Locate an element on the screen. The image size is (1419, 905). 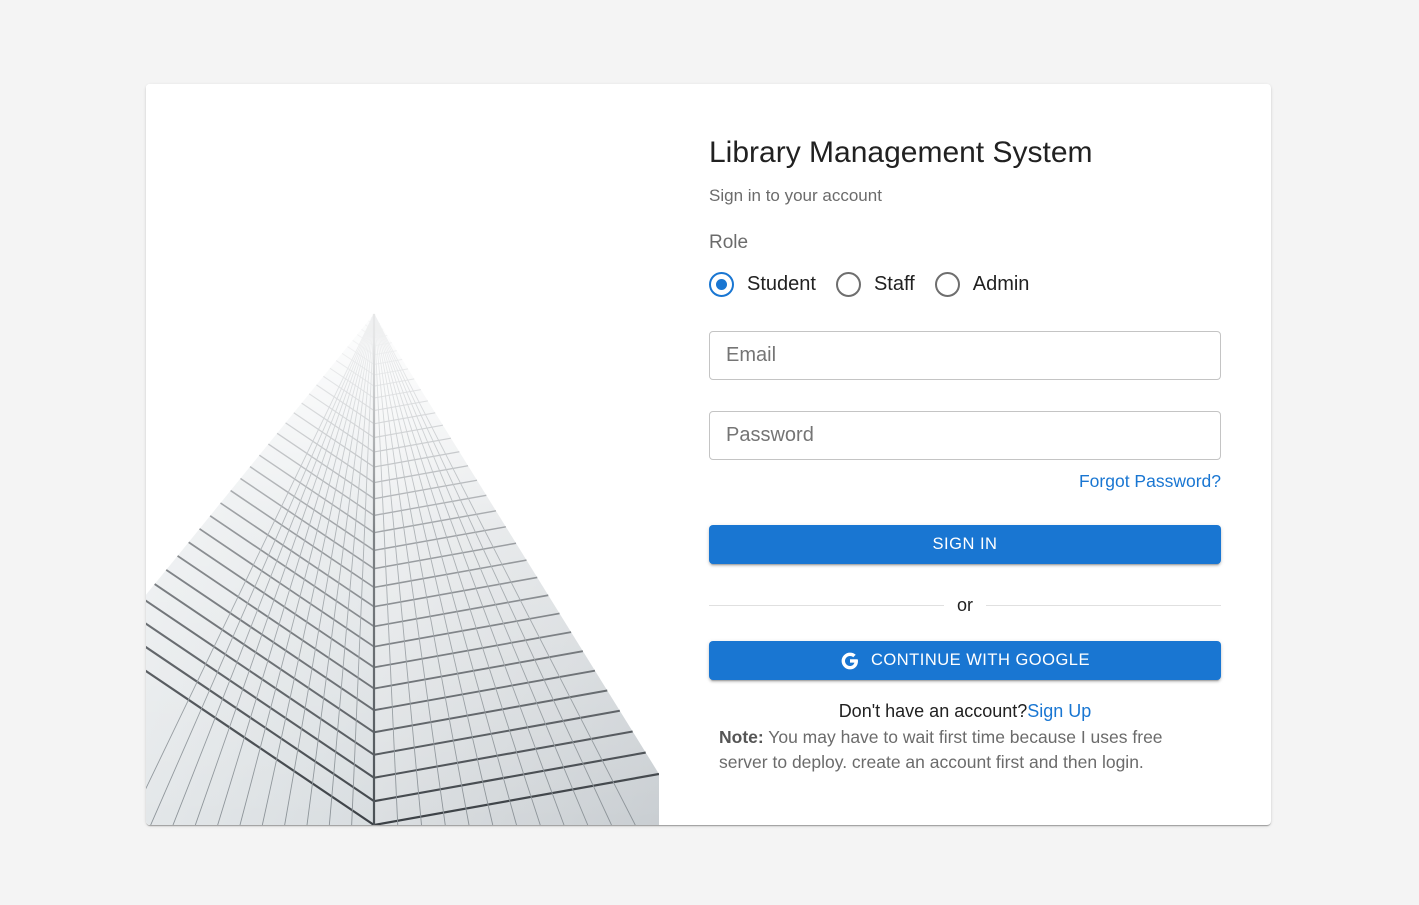
divider-line-right is located at coordinates (1104, 605).